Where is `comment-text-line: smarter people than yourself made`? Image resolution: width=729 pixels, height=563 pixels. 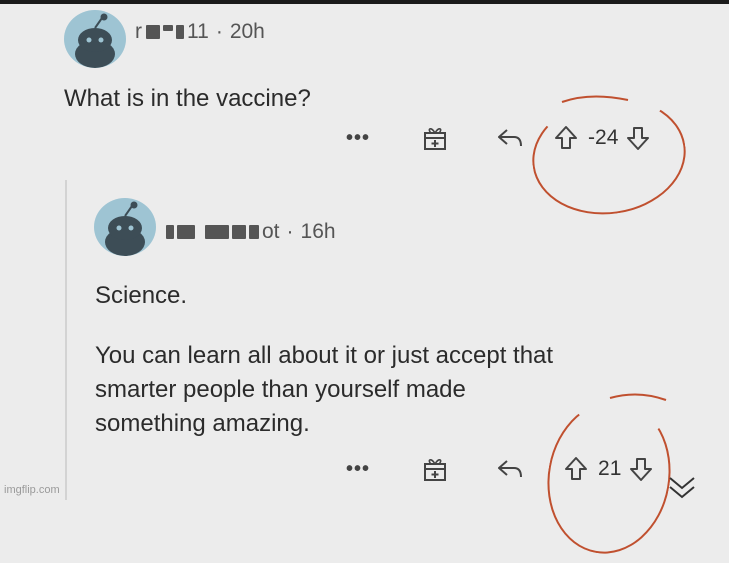
comment-text-line: smarter people than yourself made is located at coordinates (280, 389).